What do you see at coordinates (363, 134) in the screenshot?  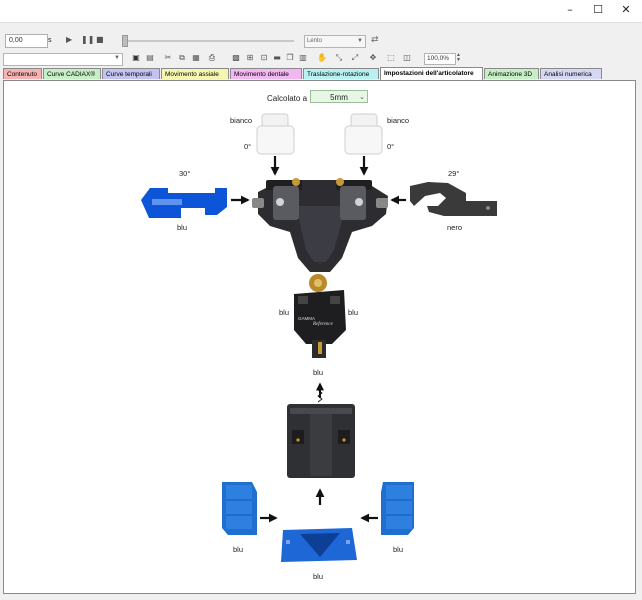 I see `right-top-insert` at bounding box center [363, 134].